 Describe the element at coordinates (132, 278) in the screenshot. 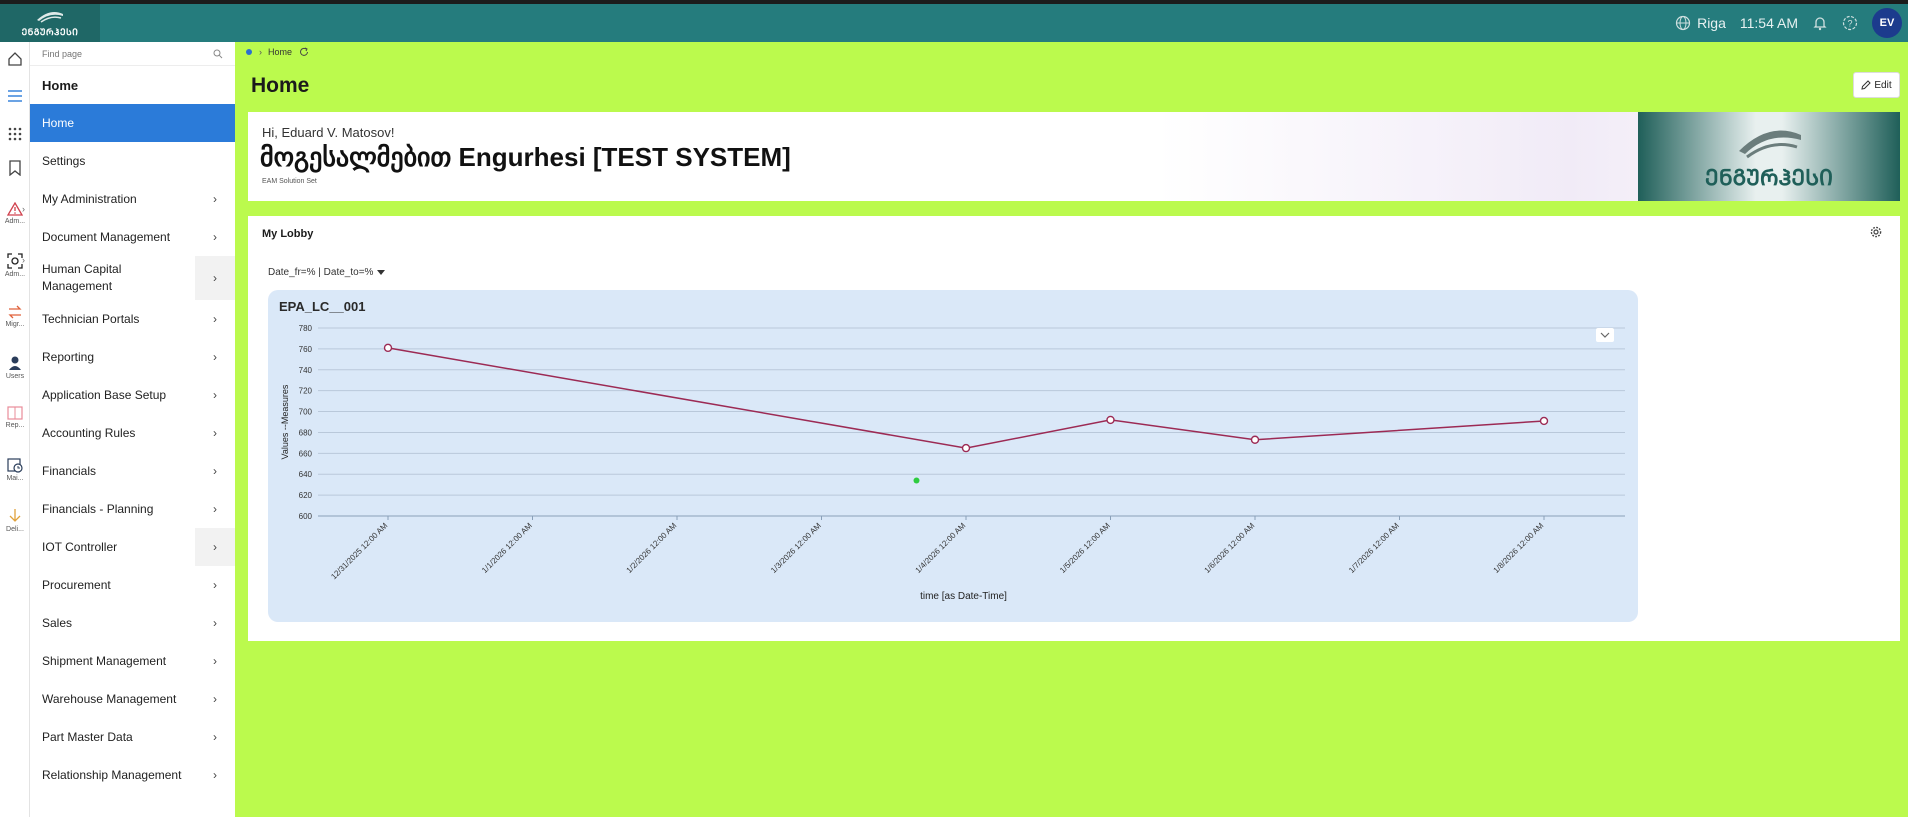

I see `sidebar-item-human-capital: Human Capital Management ›` at that location.